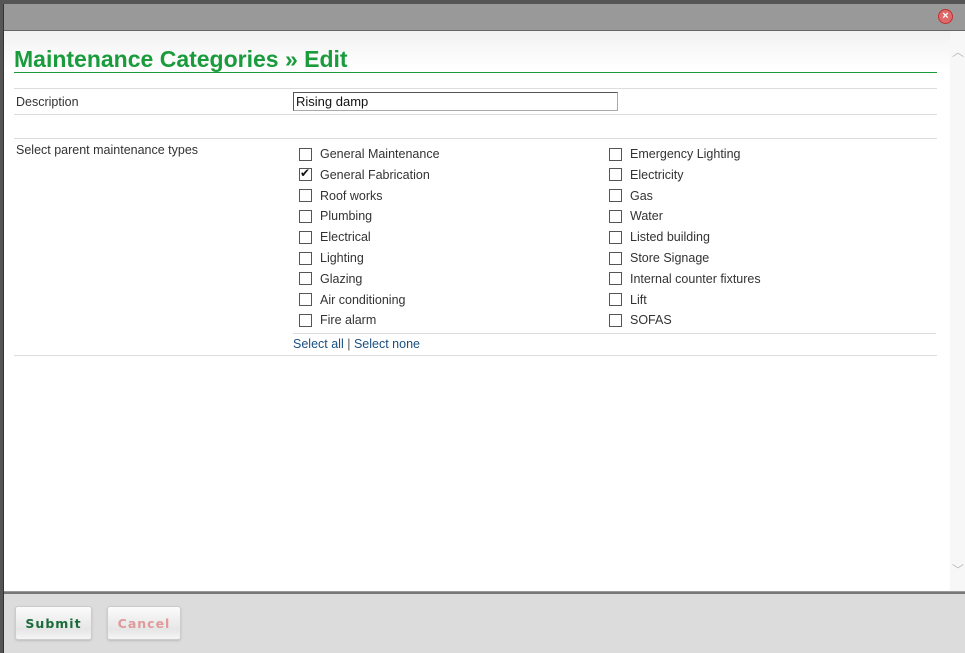 Image resolution: width=965 pixels, height=653 pixels. What do you see at coordinates (957, 311) in the screenshot?
I see `scrollbar: ︿ ﹀` at bounding box center [957, 311].